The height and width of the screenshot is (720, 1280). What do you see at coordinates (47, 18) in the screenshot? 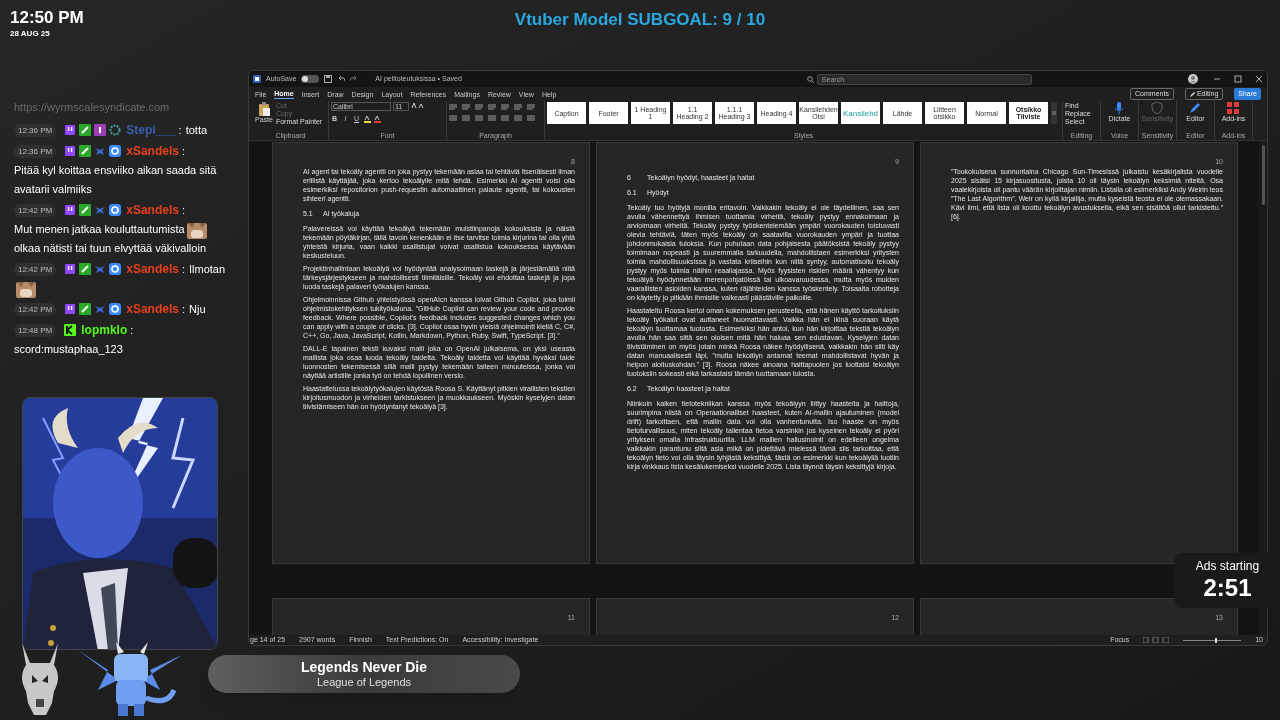
I see `clock-time: 12:50 PM` at bounding box center [47, 18].